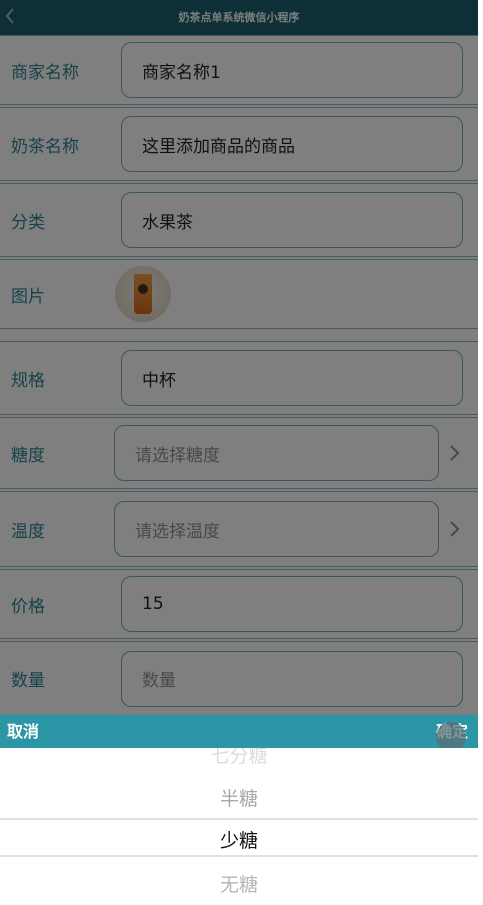 This screenshot has height=905, width=483. Describe the element at coordinates (23, 731) in the screenshot. I see `picker-cancel-button: 取消` at that location.